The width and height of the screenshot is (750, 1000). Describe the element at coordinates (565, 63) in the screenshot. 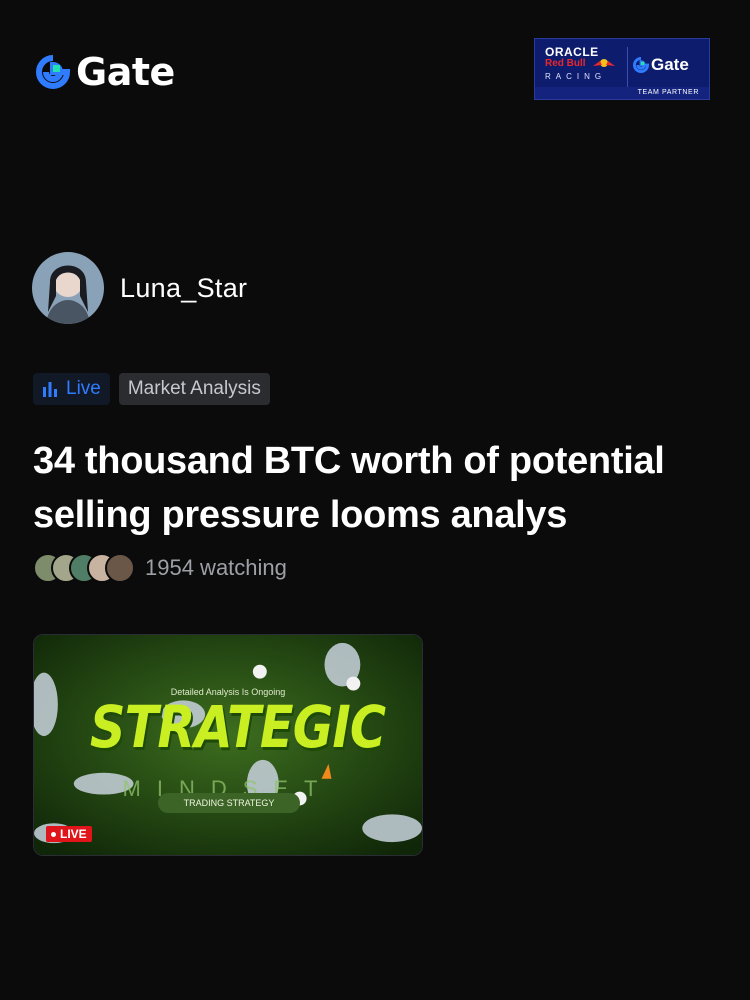

I see `redbull-text: Red Bull` at that location.